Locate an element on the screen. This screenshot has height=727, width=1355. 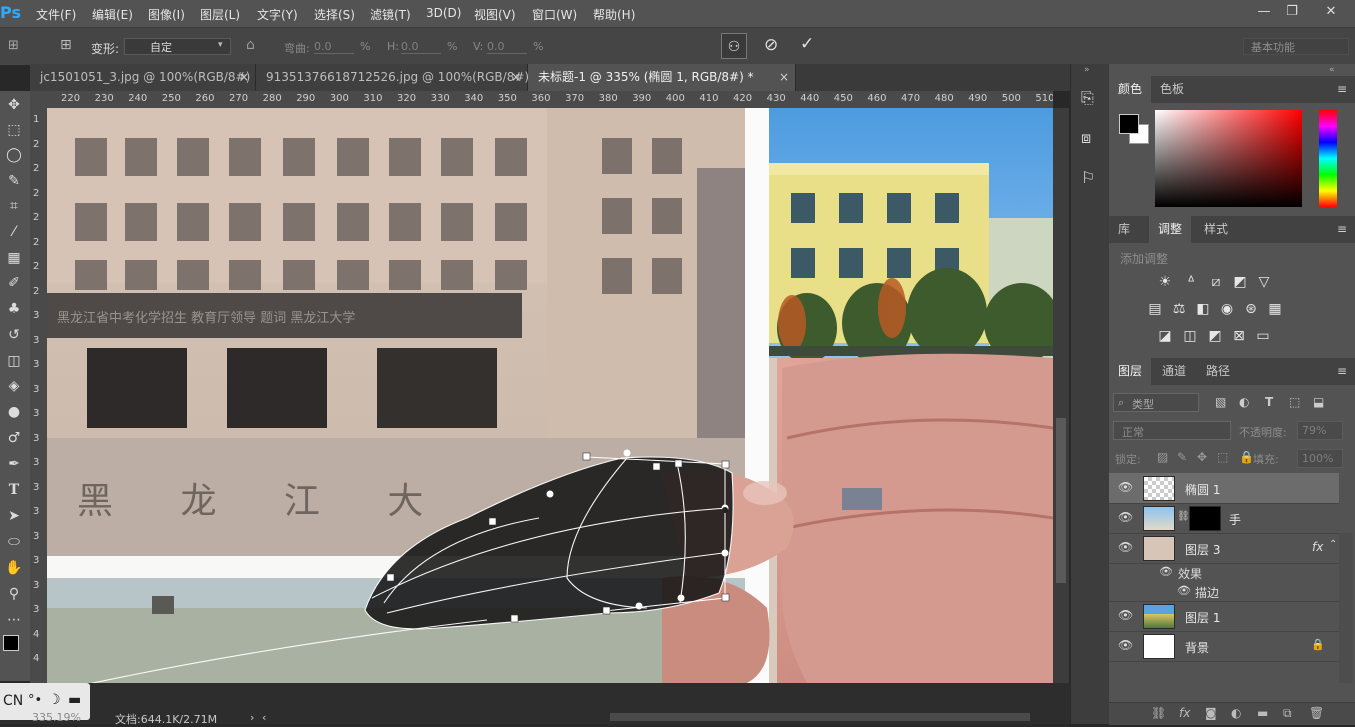
quick-select-tool-icon: ✎ is located at coordinates (14, 181).